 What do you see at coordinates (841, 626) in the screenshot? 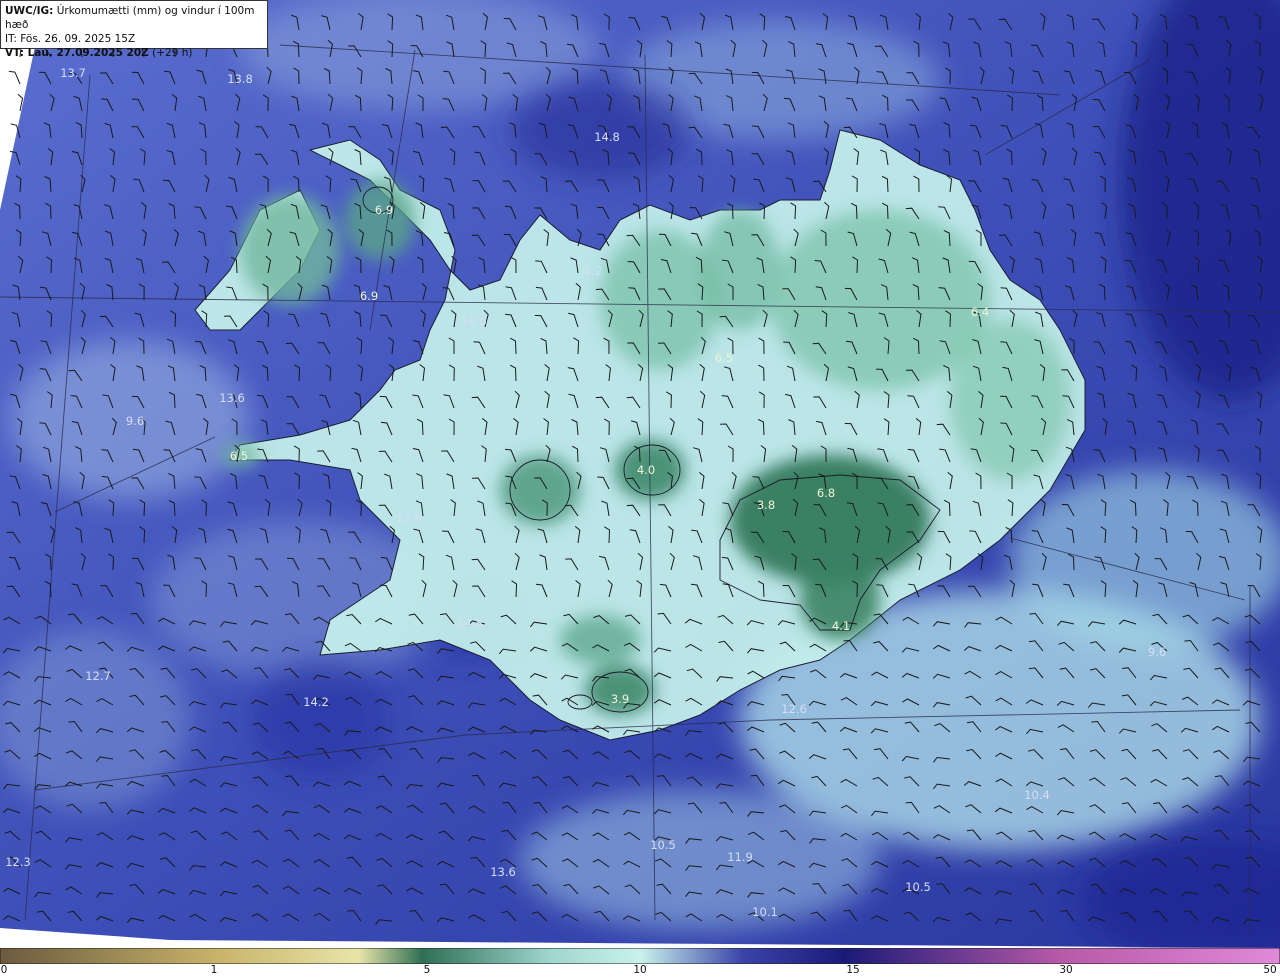
I see `value-label: 4.1` at bounding box center [841, 626].